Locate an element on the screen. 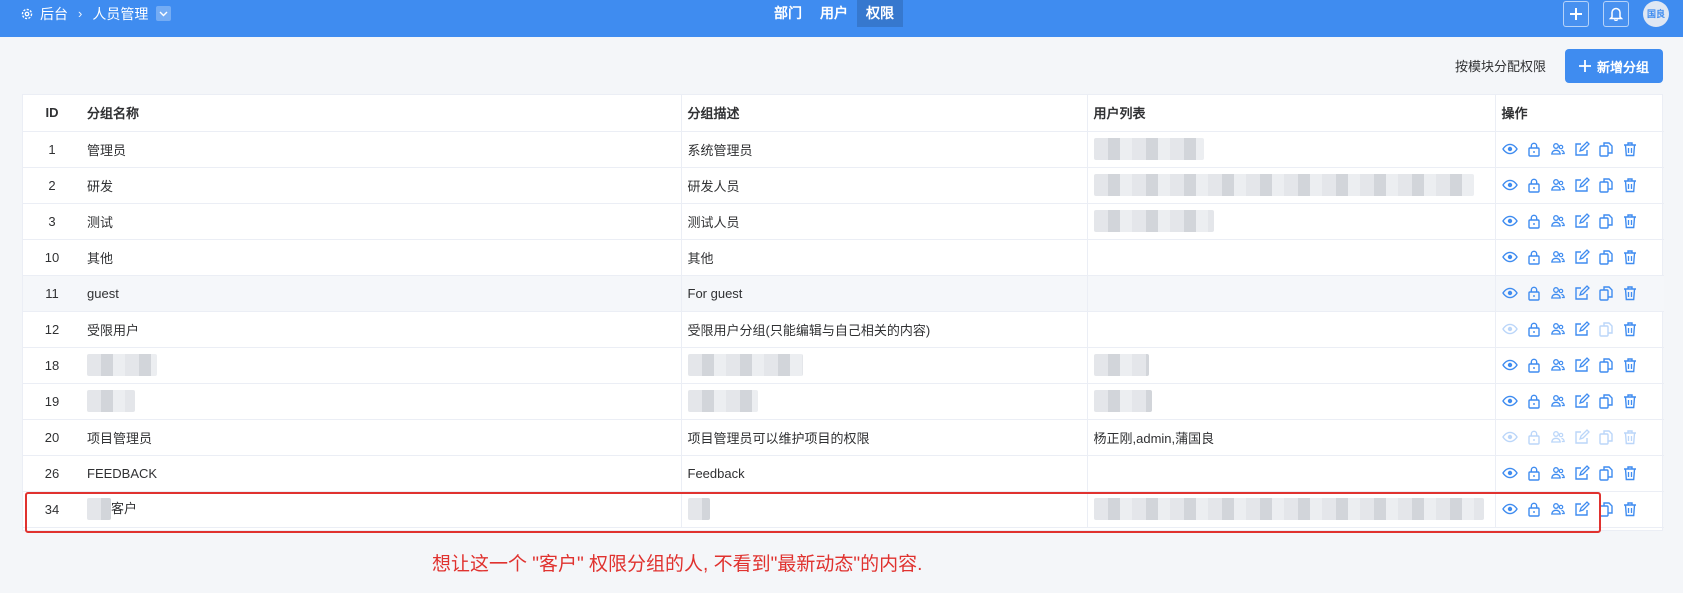 Image resolution: width=1683 pixels, height=593 pixels. group-id: 12 is located at coordinates (52, 329).